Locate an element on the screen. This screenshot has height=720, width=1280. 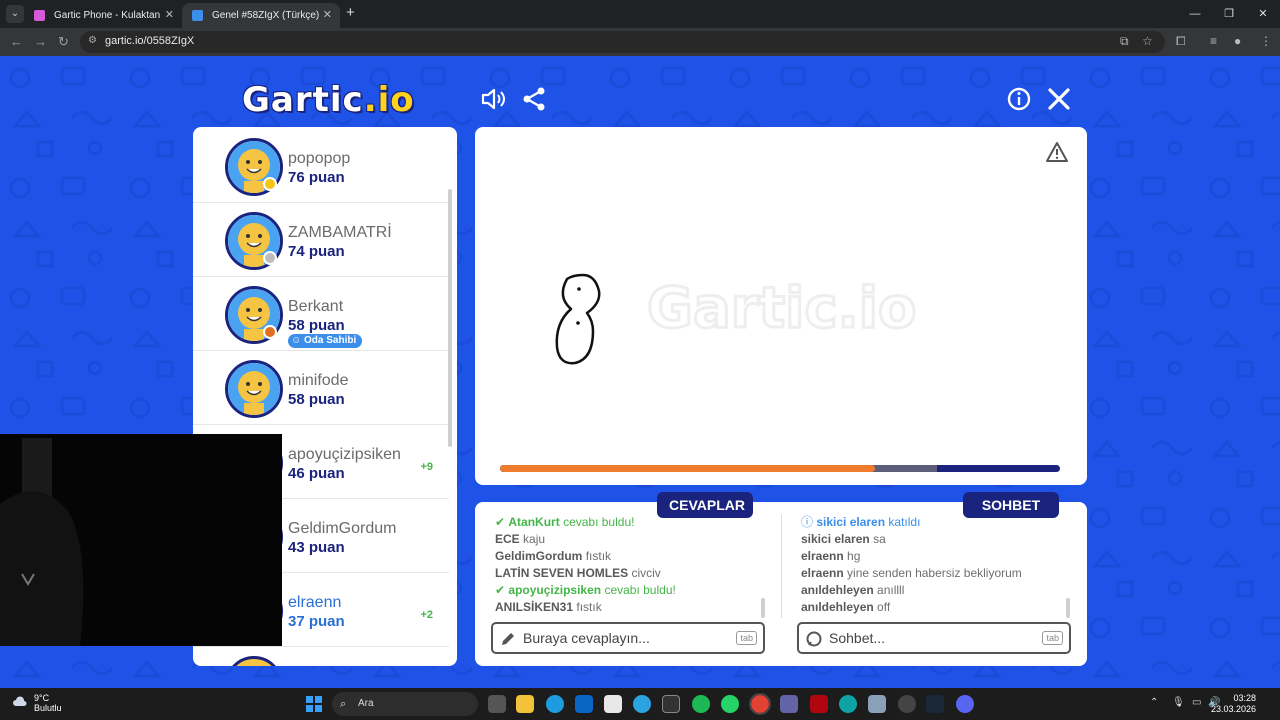
player-bonus: +9 is located at coordinates (426, 467).